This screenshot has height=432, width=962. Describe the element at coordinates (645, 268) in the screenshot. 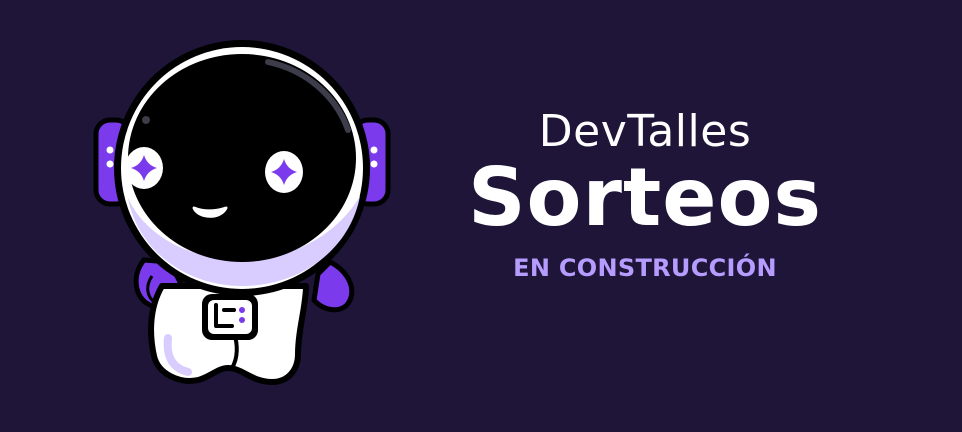

I see `status-text: EN CONSTRUCCIÓN` at that location.